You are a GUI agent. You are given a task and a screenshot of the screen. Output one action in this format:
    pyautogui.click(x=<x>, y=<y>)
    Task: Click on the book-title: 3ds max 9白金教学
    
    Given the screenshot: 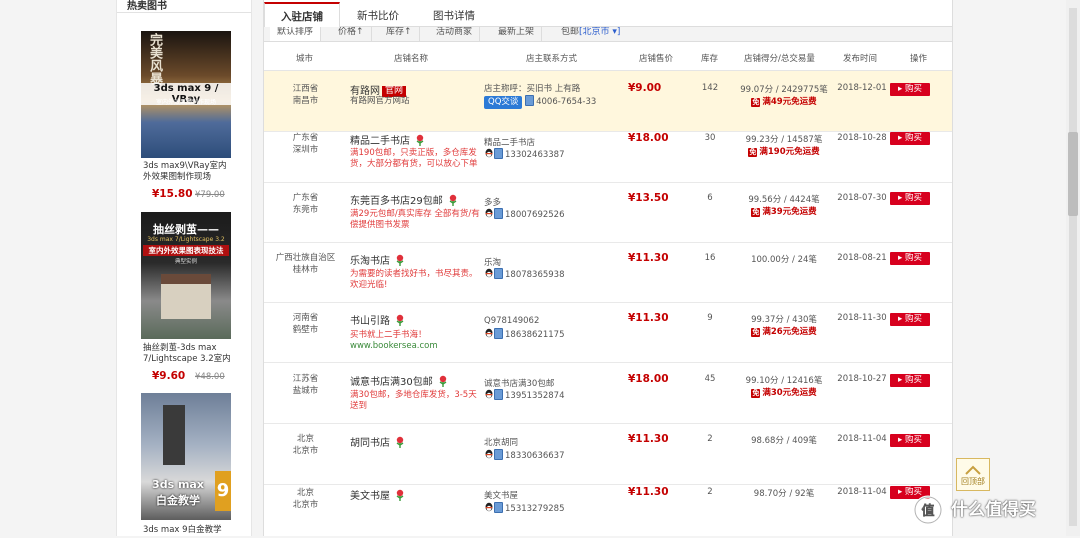 What is the action you would take?
    pyautogui.click(x=188, y=530)
    